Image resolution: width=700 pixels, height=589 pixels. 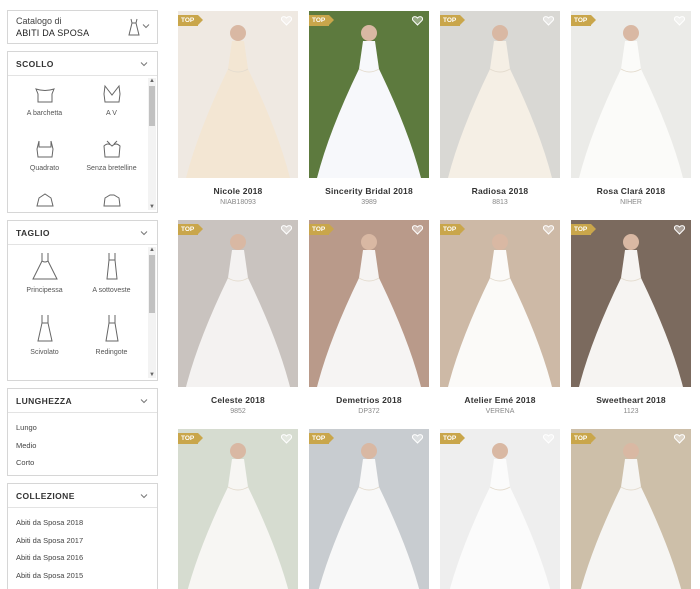 I want to click on square-neckline-icon, so click(x=44, y=149).